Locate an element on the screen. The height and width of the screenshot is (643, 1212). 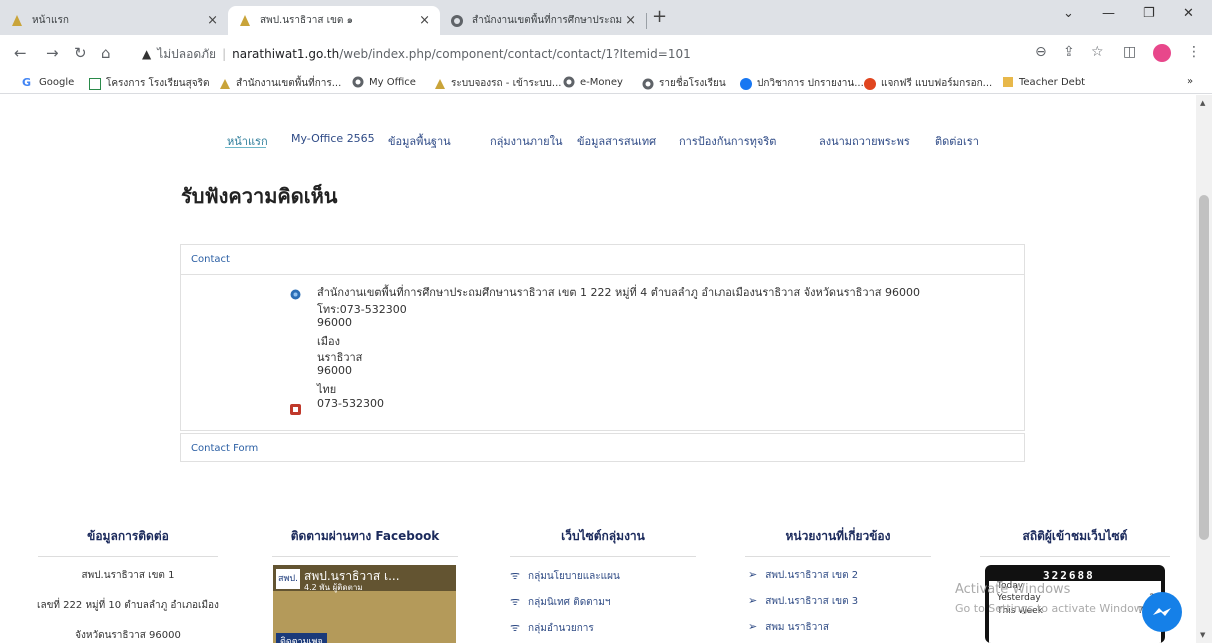
menu-dots-icon: ⋮ is located at coordinates (1194, 52).